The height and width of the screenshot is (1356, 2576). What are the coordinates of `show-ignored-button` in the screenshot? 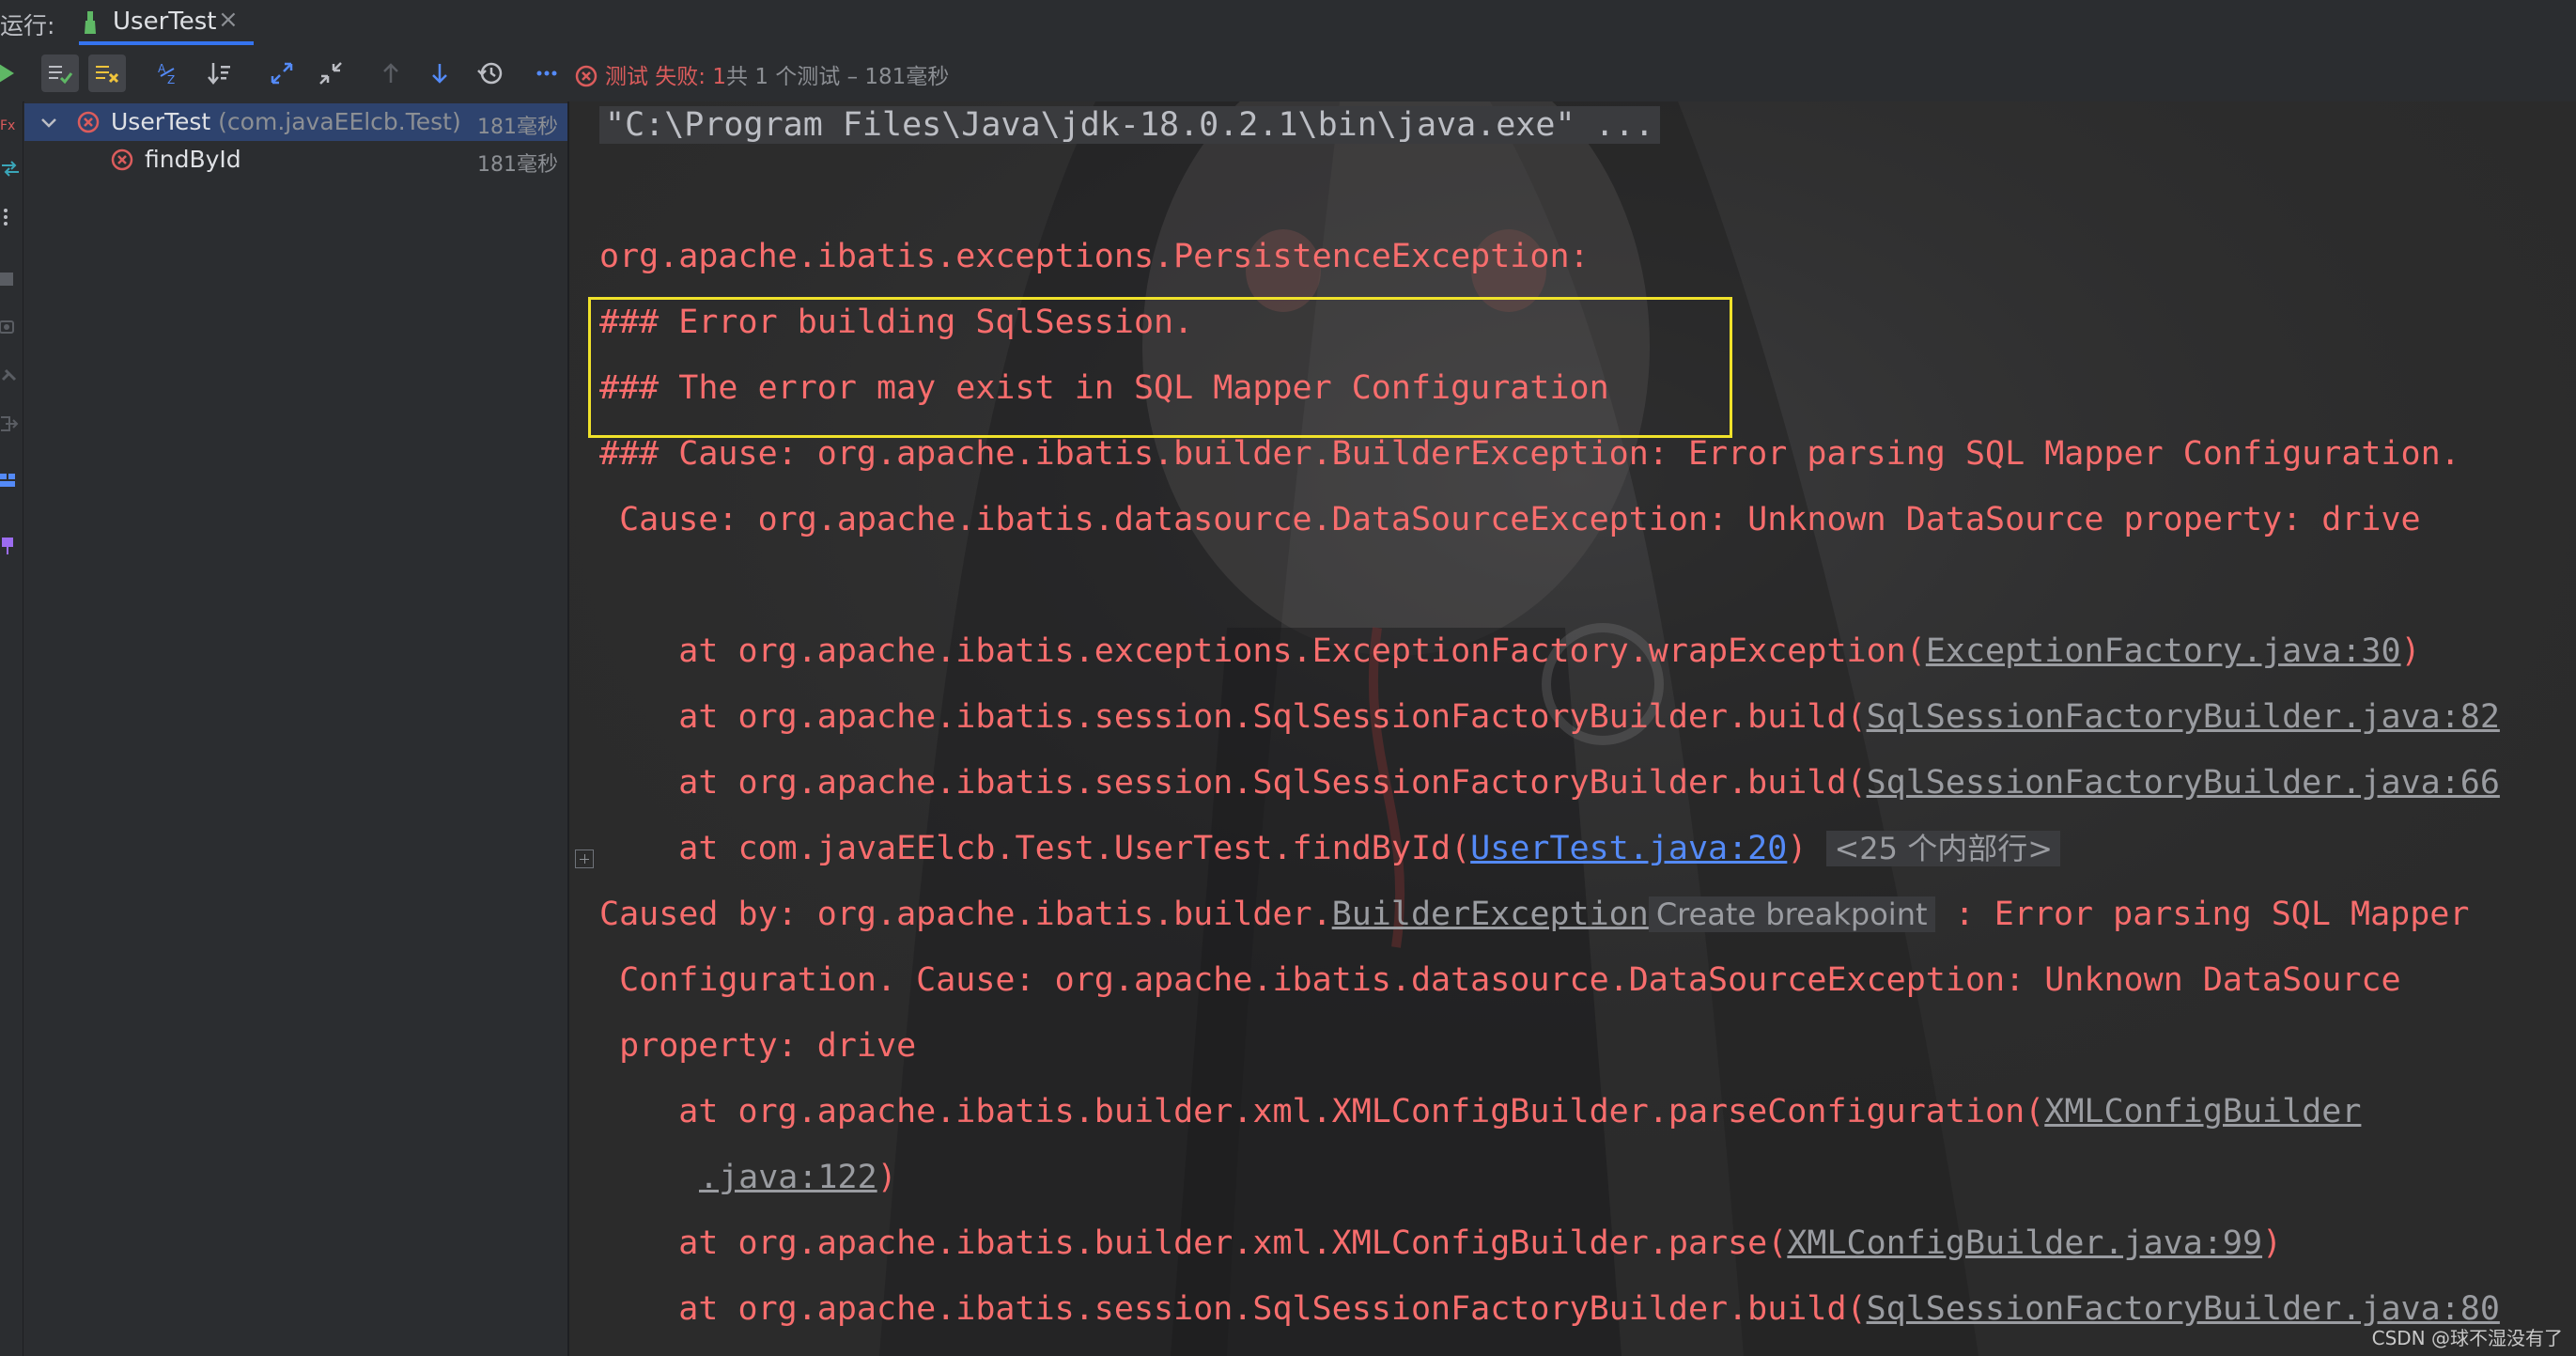 It's located at (107, 73).